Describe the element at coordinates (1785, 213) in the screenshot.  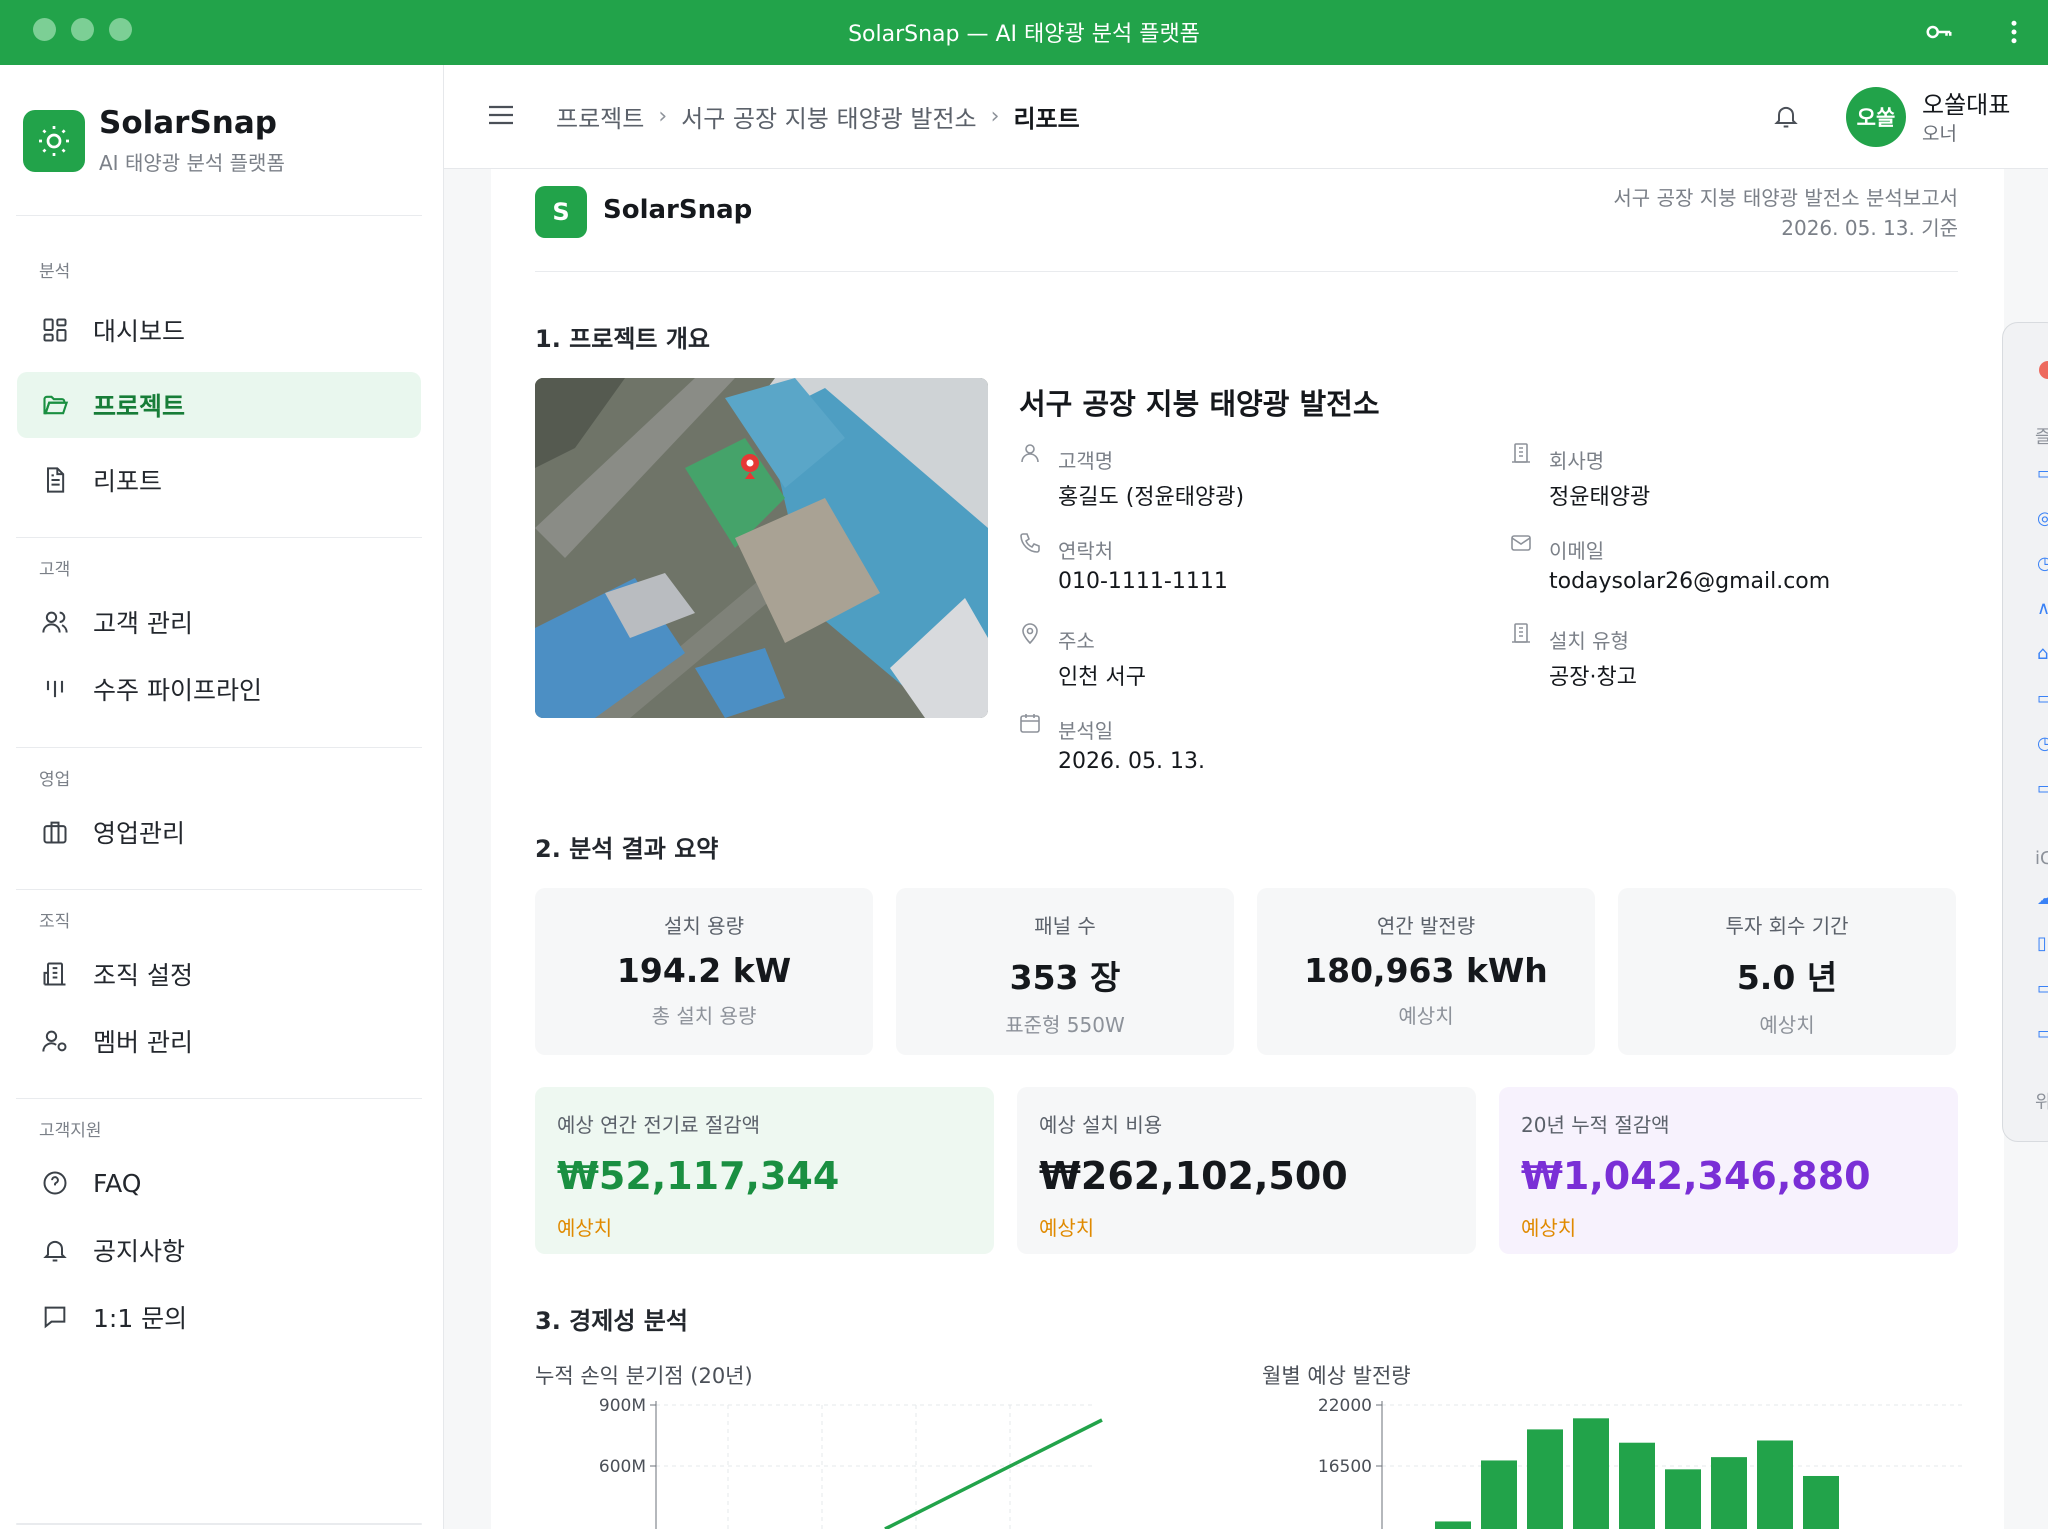
I see `report-meta: 서구 공장 지붕 태양광 발전소 분석보고서 2026. 05. 13. 기준` at that location.